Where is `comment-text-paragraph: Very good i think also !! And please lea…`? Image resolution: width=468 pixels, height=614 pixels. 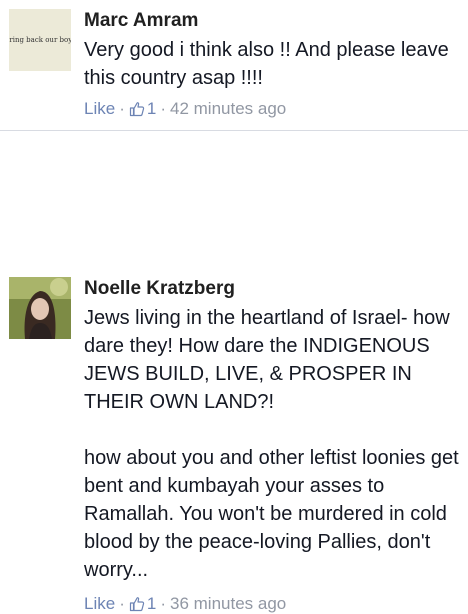
comment-text-paragraph: Very good i think also !! And please lea… is located at coordinates (266, 64).